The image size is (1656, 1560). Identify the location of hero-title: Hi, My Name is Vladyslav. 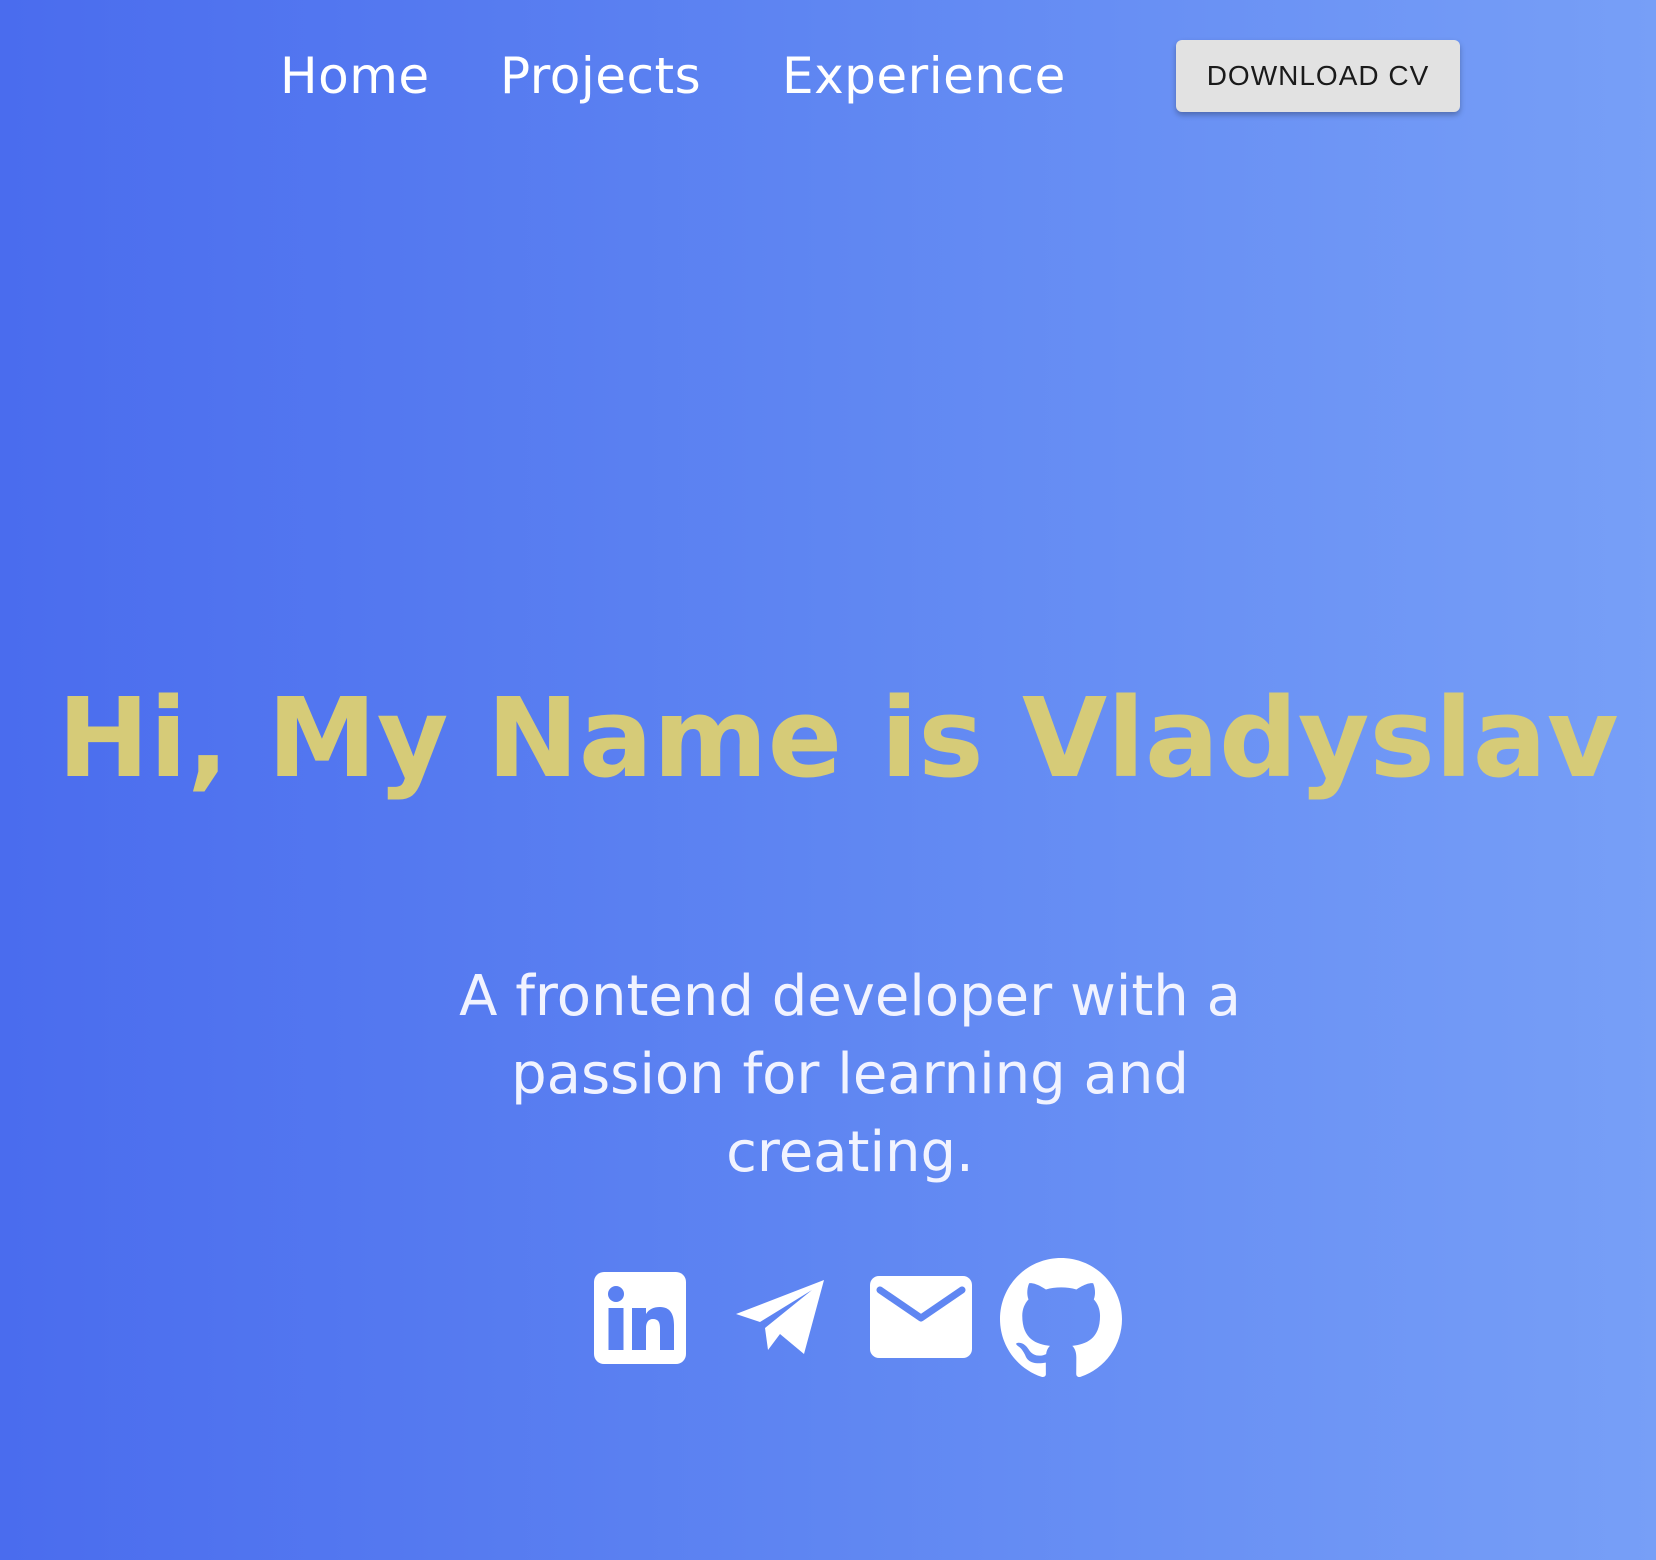
(838, 738).